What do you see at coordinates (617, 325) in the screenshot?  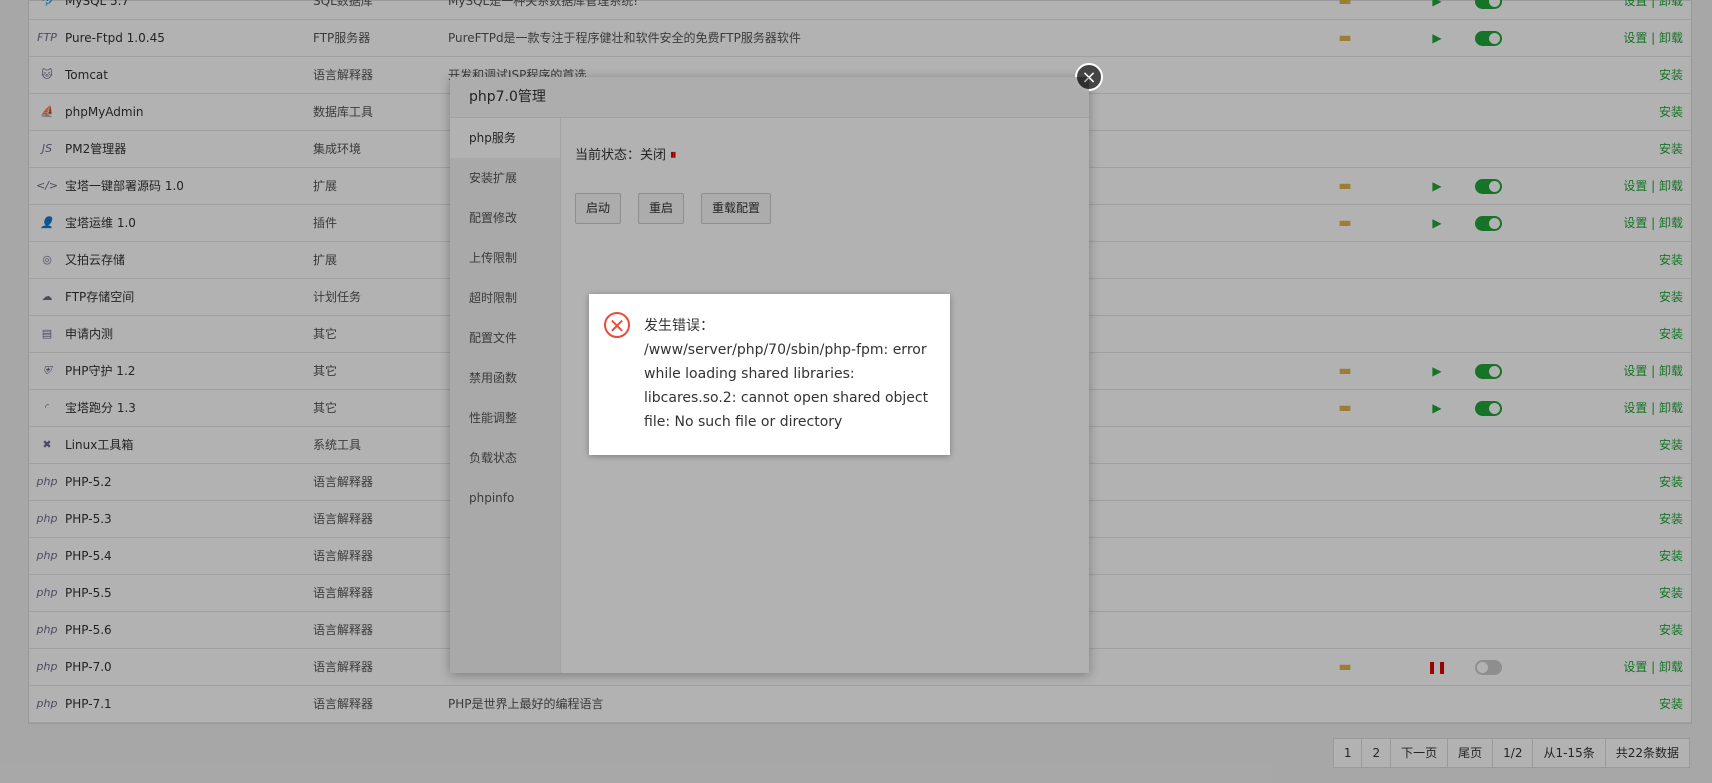 I see `error-icon: ✕` at bounding box center [617, 325].